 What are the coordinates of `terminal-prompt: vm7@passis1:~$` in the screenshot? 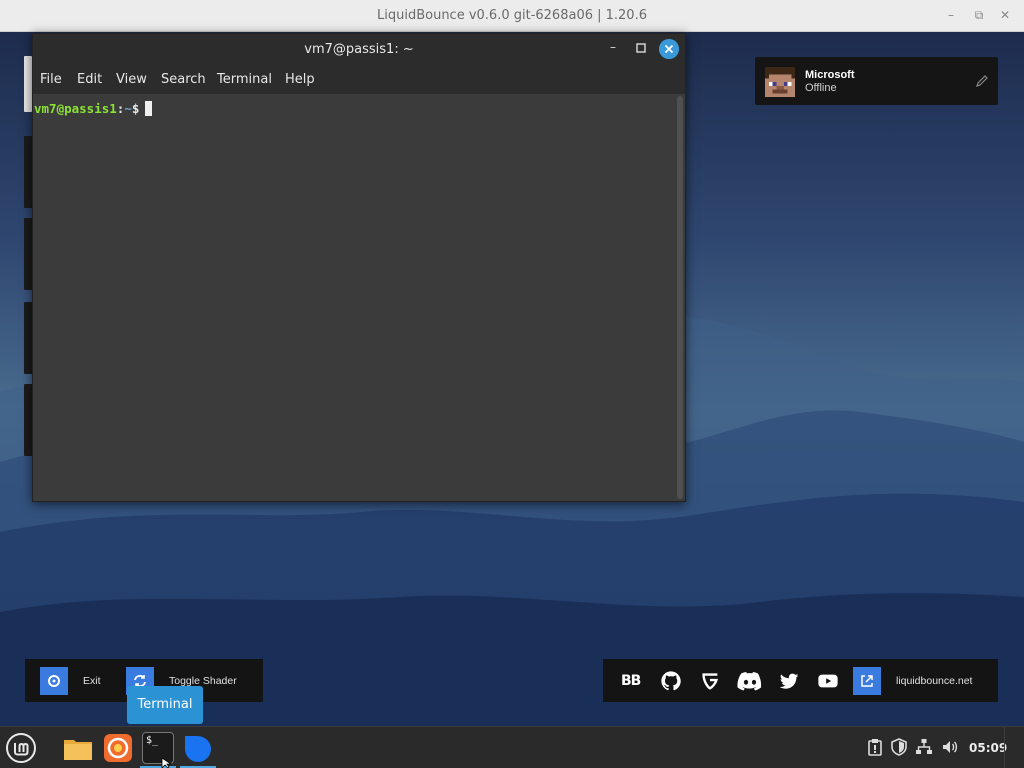 It's located at (93, 108).